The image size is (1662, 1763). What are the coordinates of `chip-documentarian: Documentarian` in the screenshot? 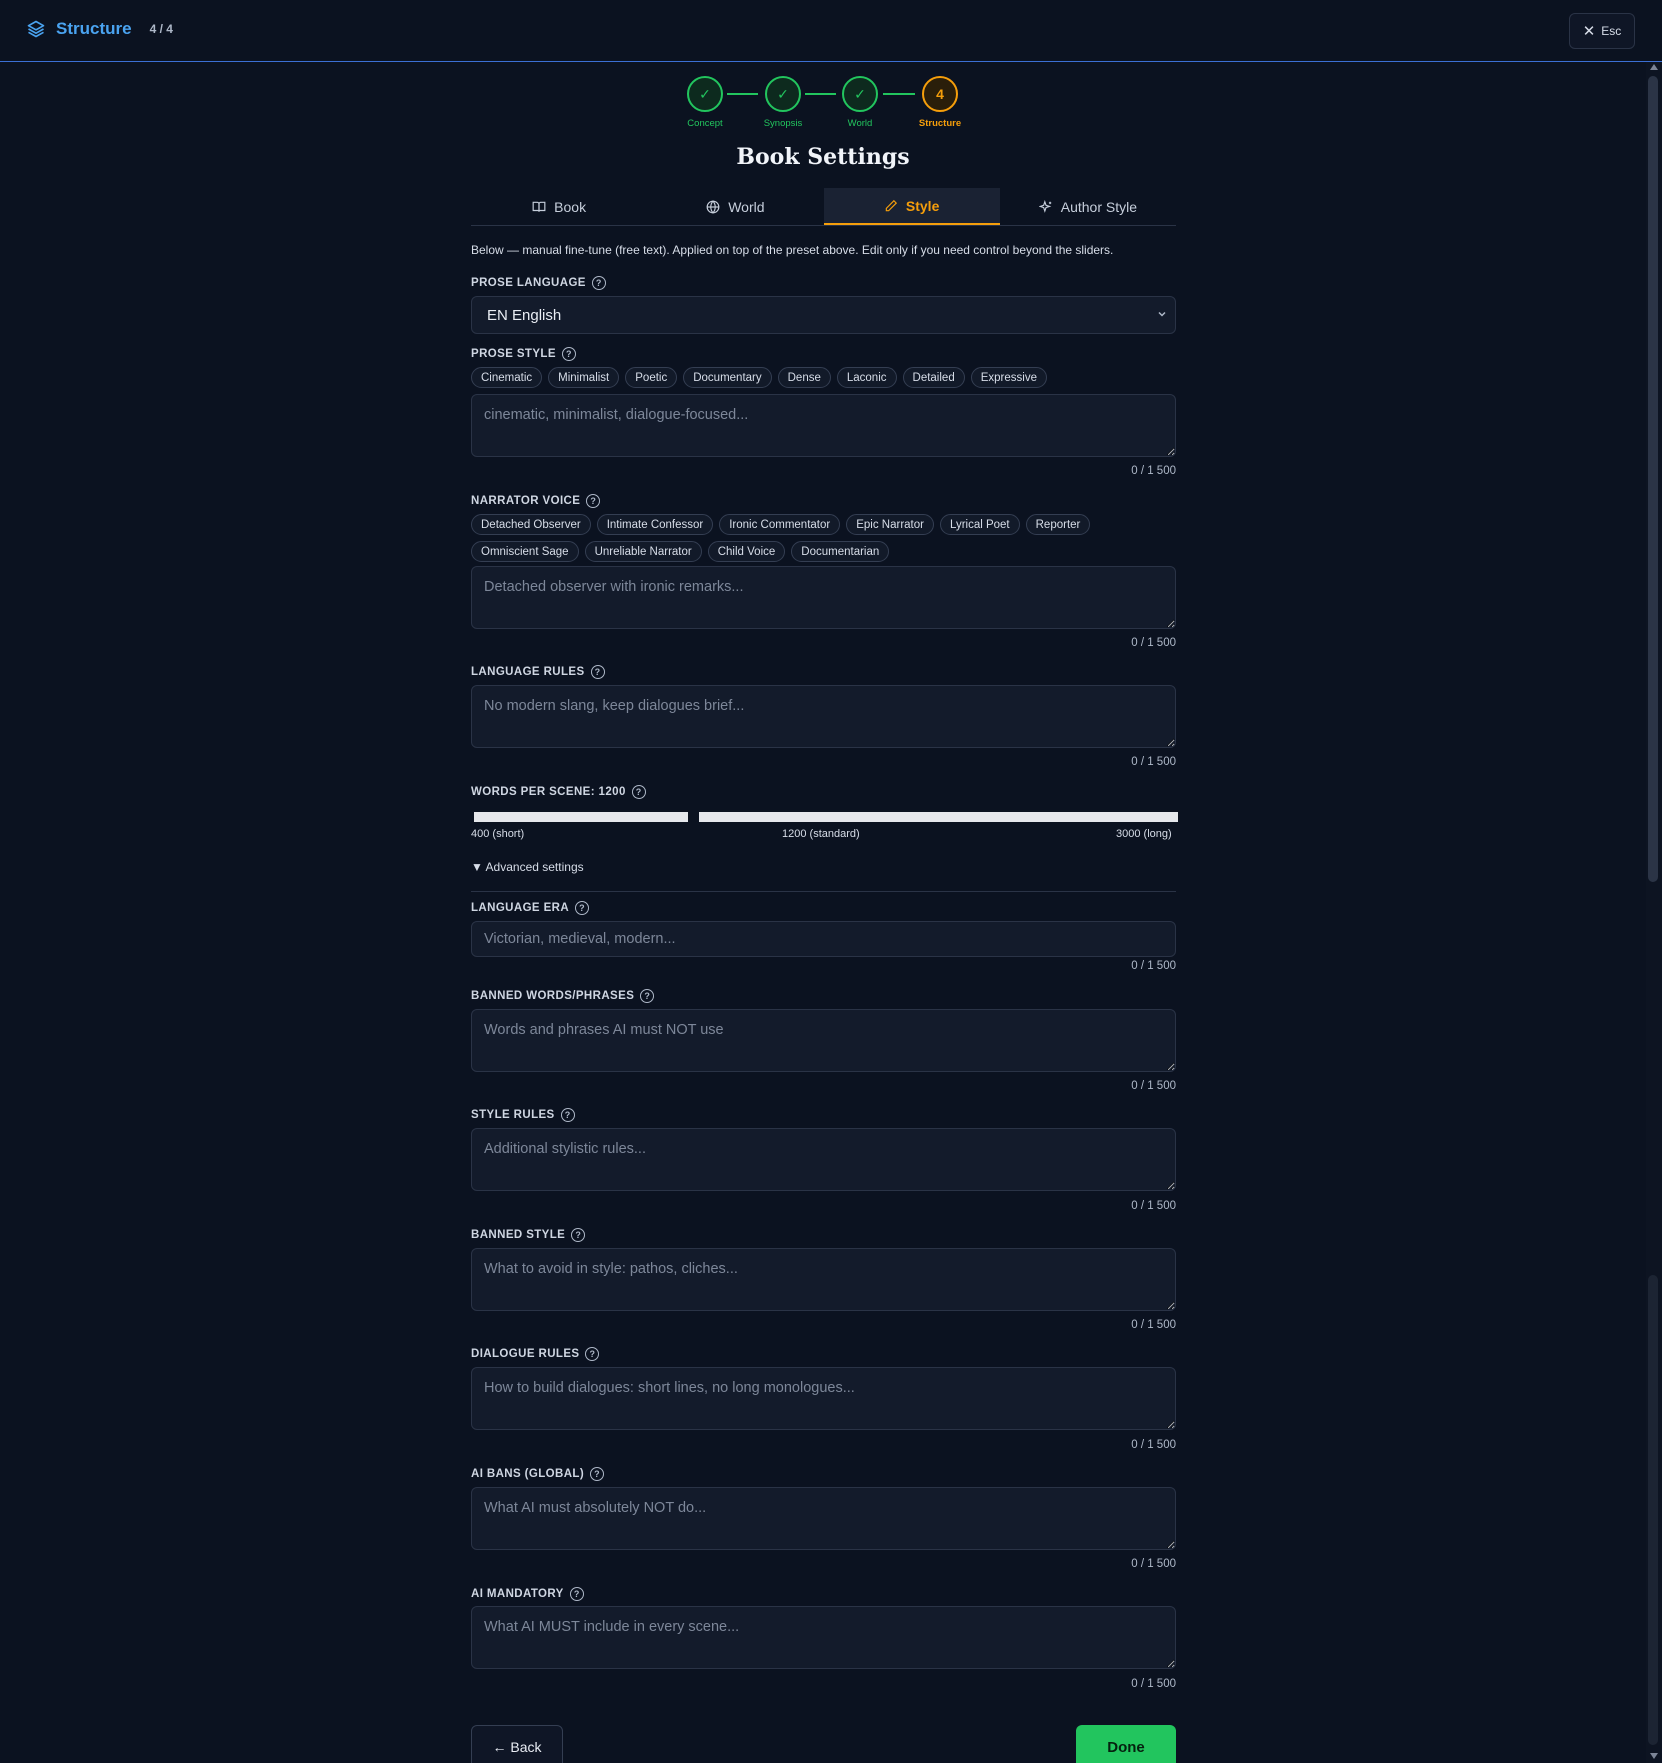 It's located at (840, 551).